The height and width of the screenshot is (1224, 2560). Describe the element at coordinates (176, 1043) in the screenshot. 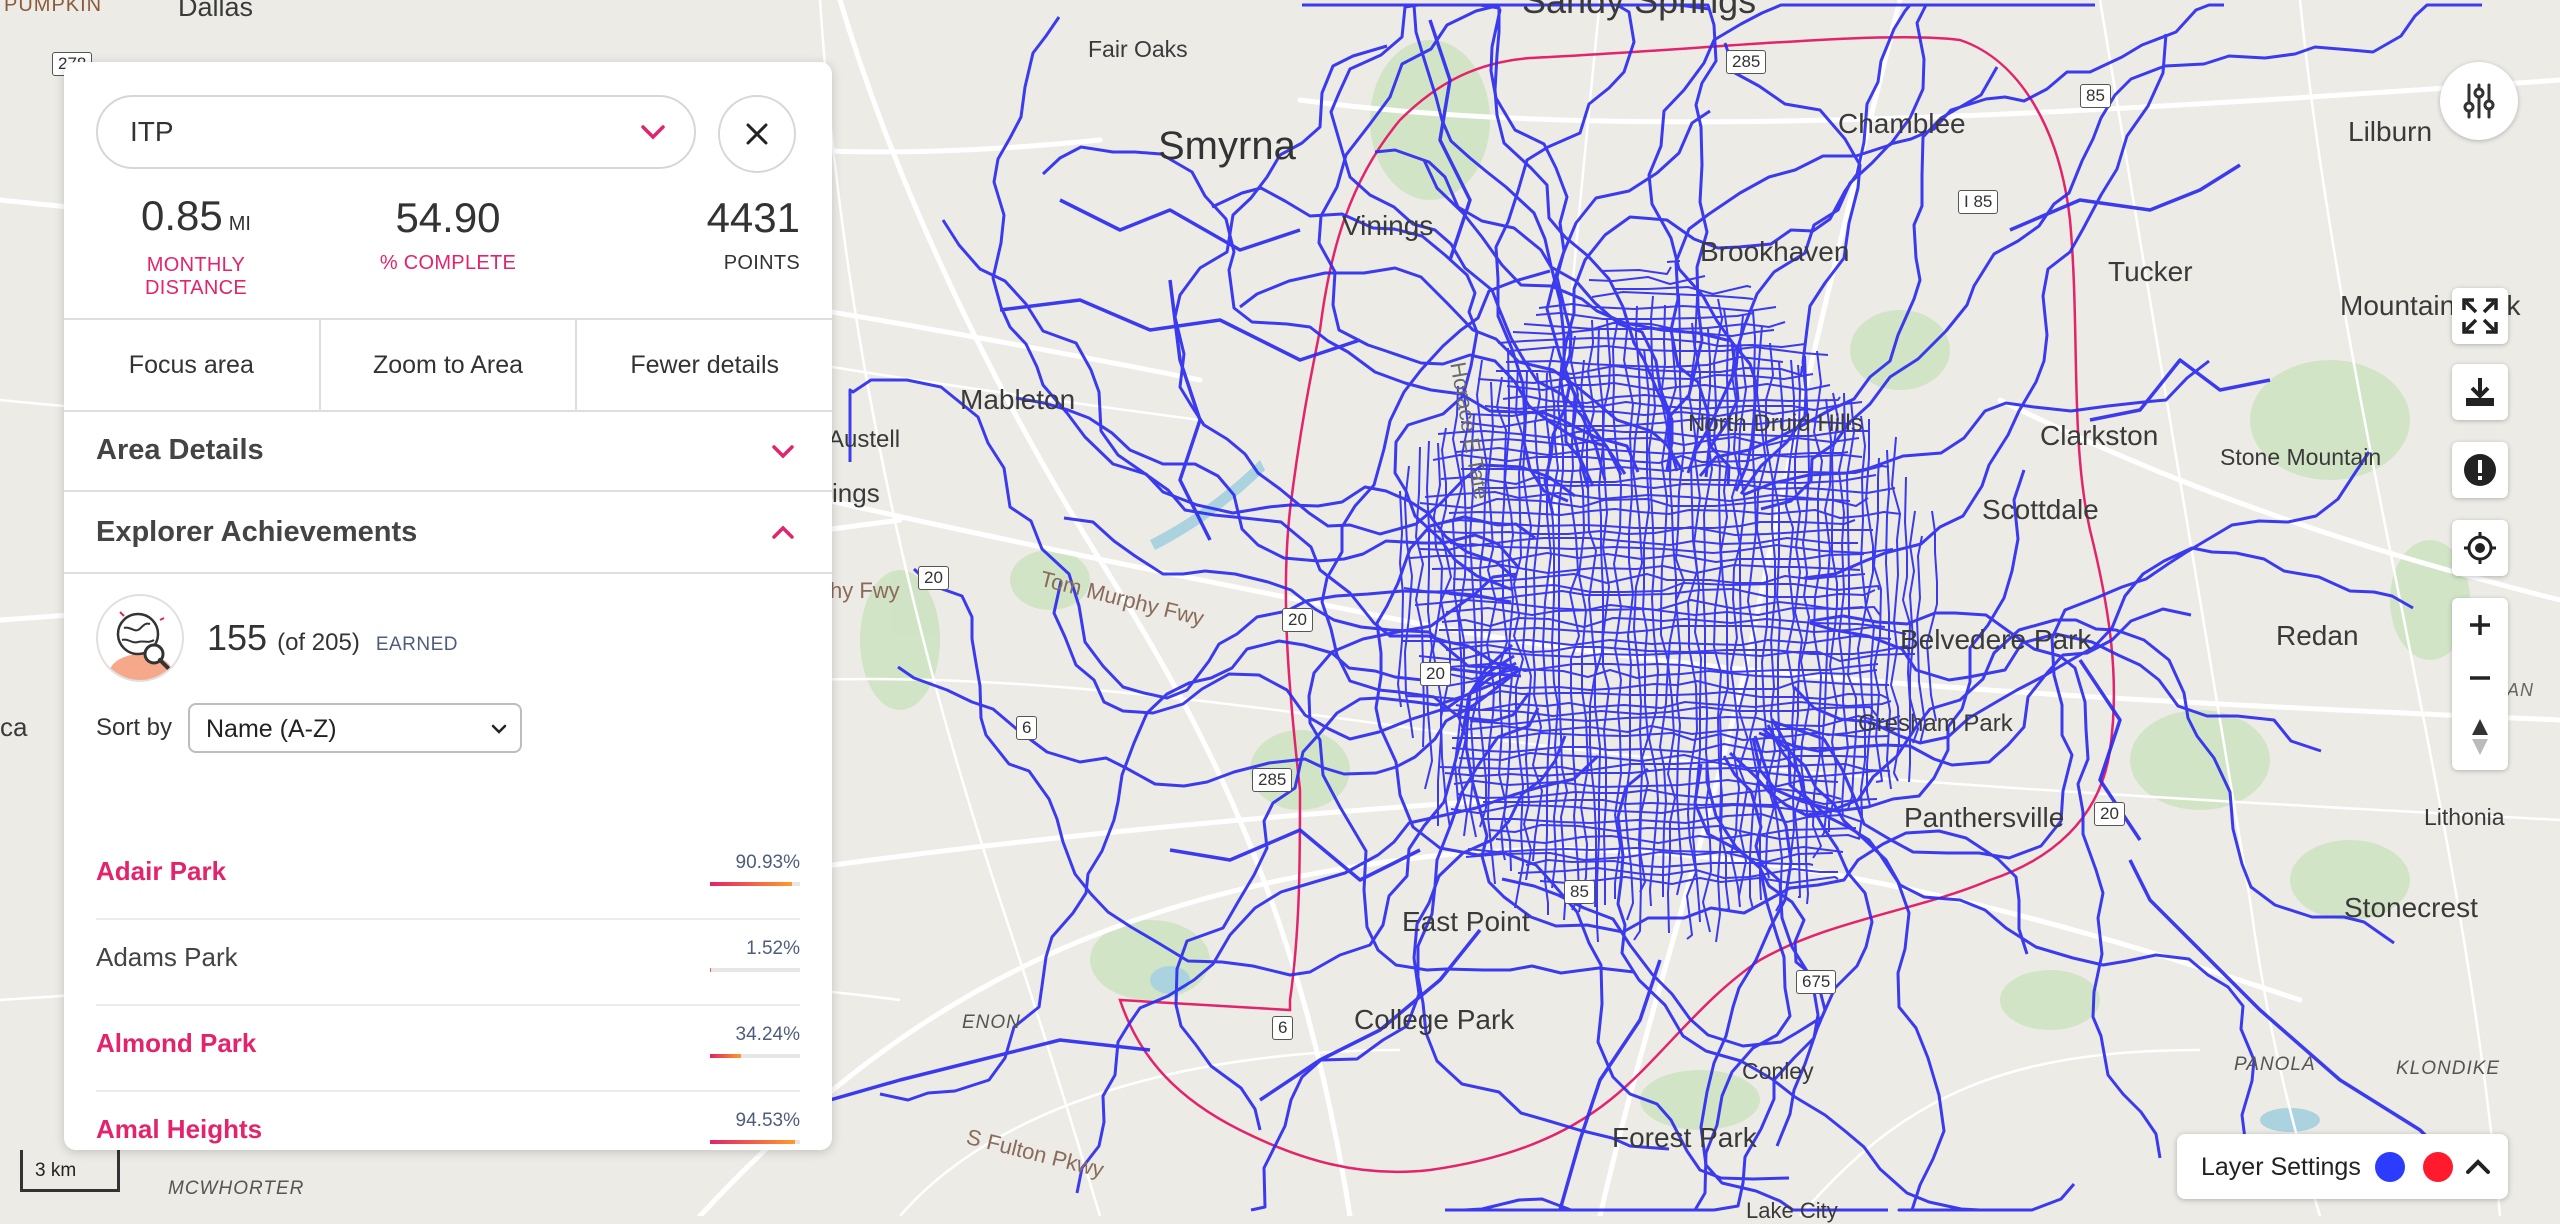

I see `neighborhood-name: Almond Park` at that location.